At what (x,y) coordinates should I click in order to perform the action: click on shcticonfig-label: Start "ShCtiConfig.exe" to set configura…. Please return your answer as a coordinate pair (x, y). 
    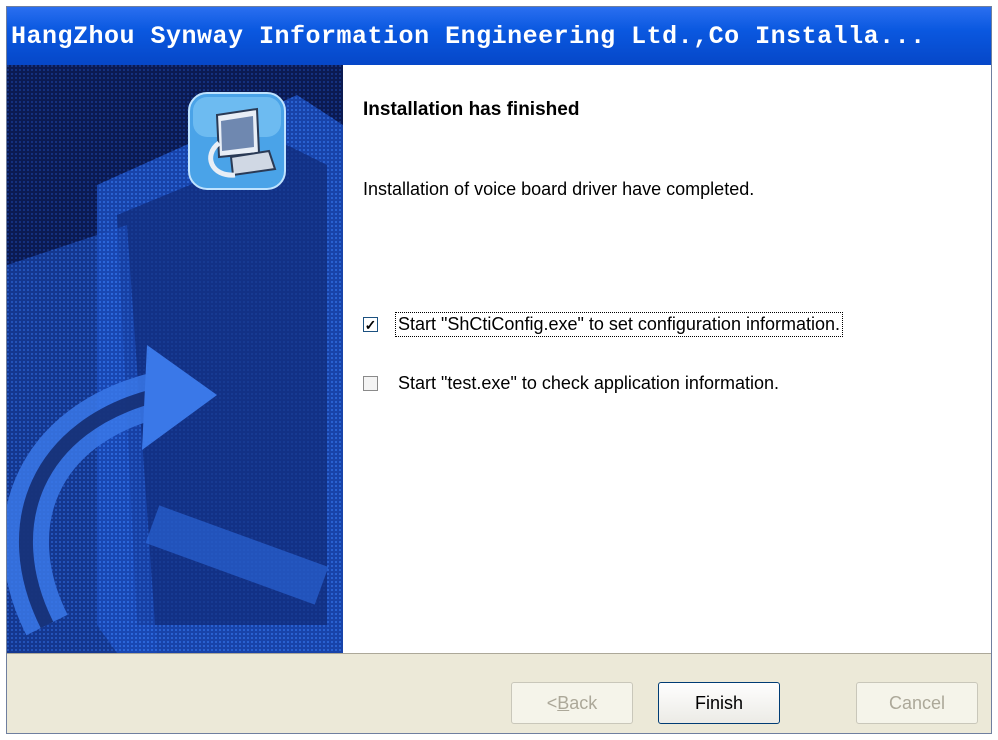
    Looking at the image, I should click on (619, 324).